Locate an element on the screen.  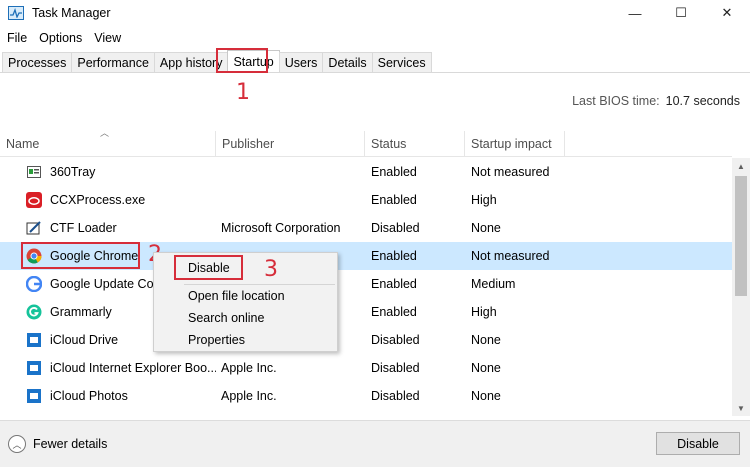
column-status: Status is located at coordinates (415, 144).